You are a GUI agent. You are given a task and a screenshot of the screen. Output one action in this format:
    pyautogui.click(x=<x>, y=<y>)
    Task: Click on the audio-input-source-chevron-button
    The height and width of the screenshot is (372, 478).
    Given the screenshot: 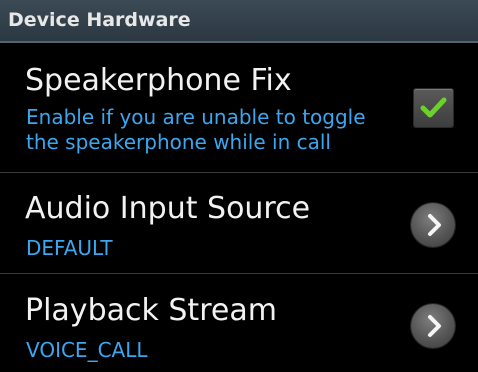 What is the action you would take?
    pyautogui.click(x=433, y=225)
    